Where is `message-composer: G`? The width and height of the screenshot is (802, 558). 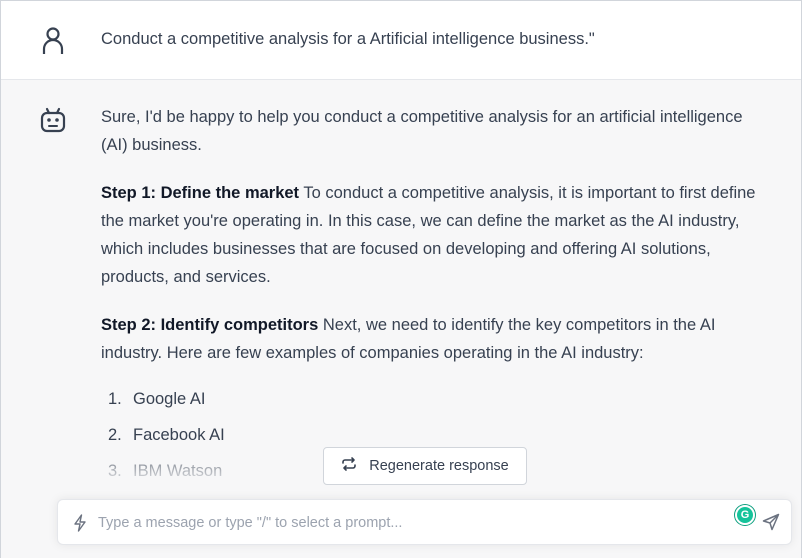 message-composer: G is located at coordinates (424, 522).